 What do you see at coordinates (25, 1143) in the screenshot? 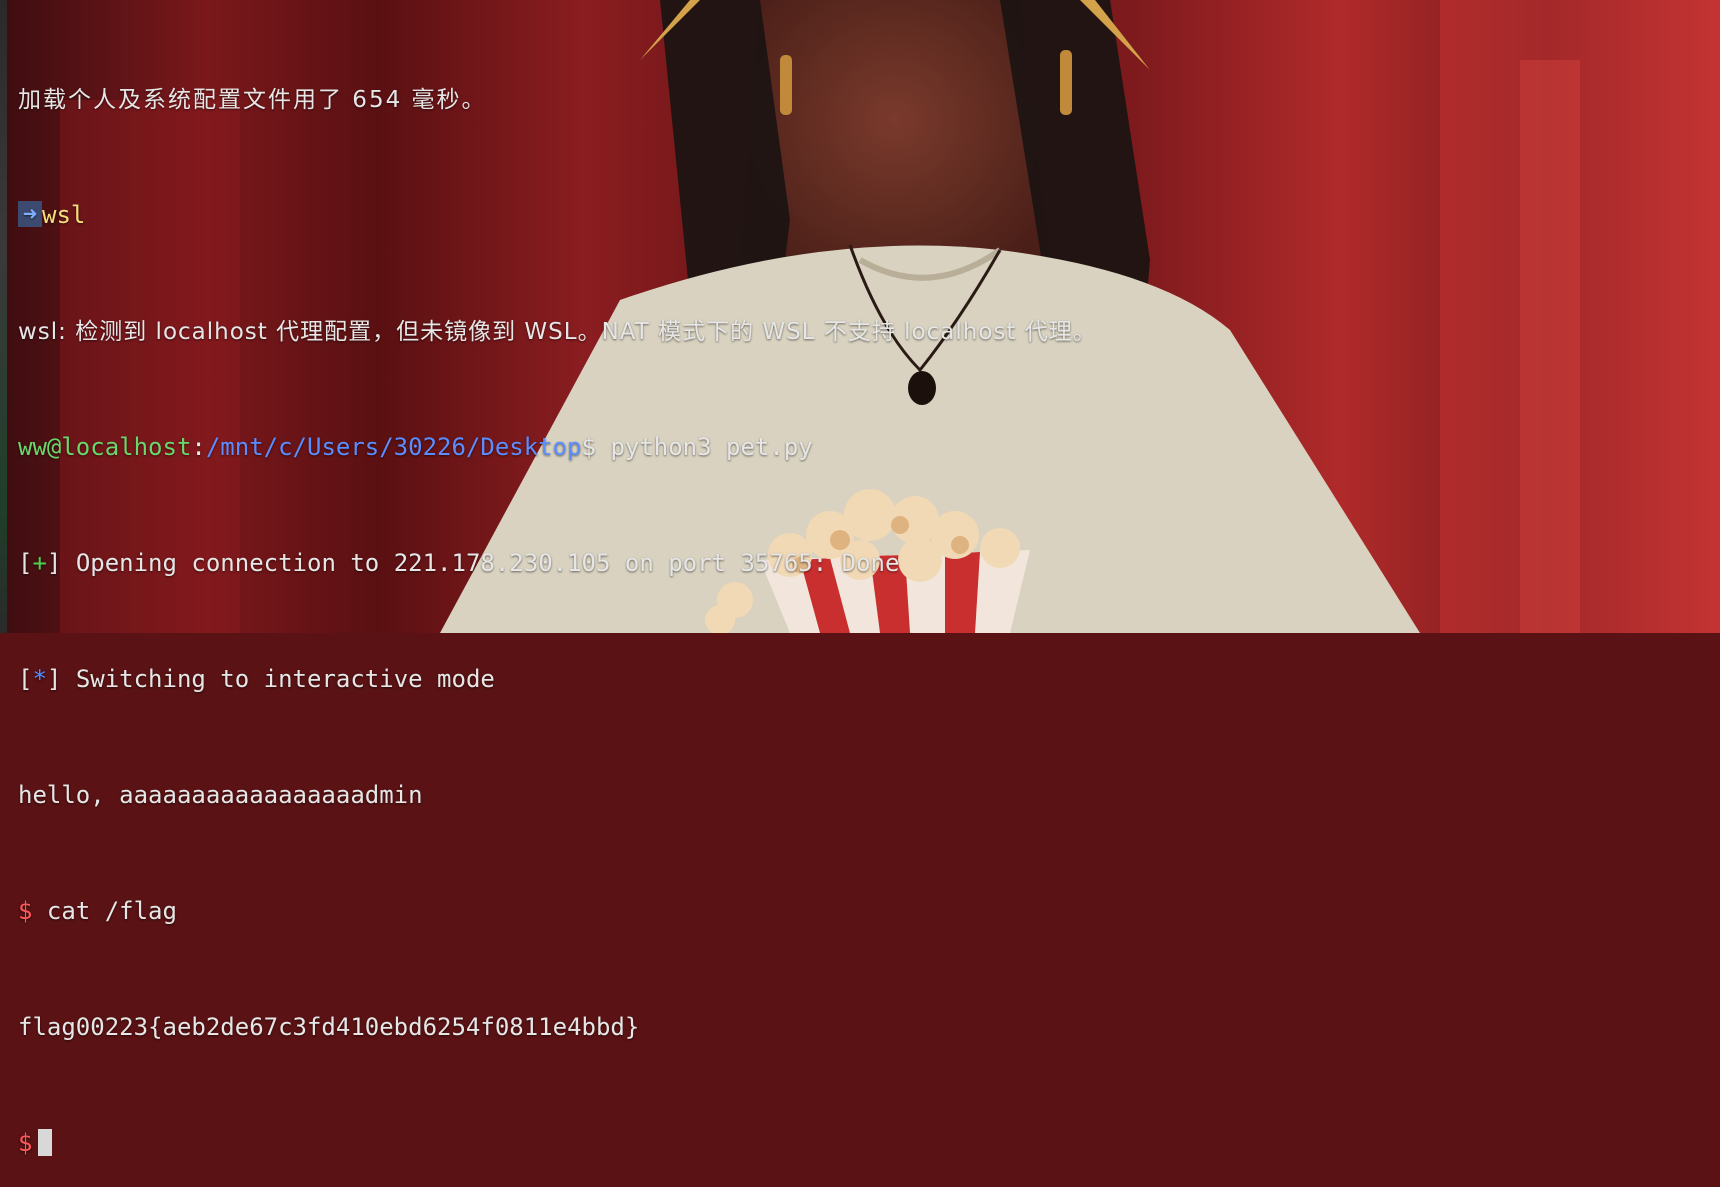
I see `final-prompt: $` at bounding box center [25, 1143].